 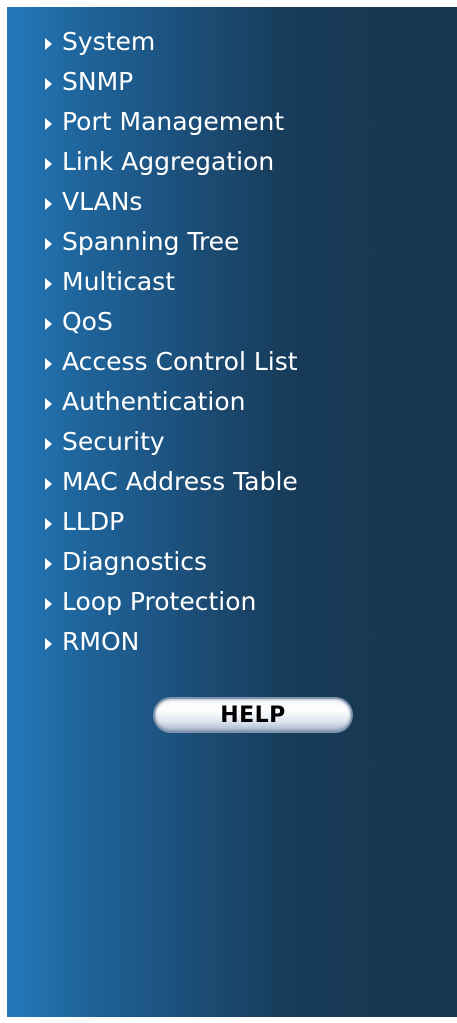 I want to click on menu-item-qos: QoS, so click(x=171, y=321).